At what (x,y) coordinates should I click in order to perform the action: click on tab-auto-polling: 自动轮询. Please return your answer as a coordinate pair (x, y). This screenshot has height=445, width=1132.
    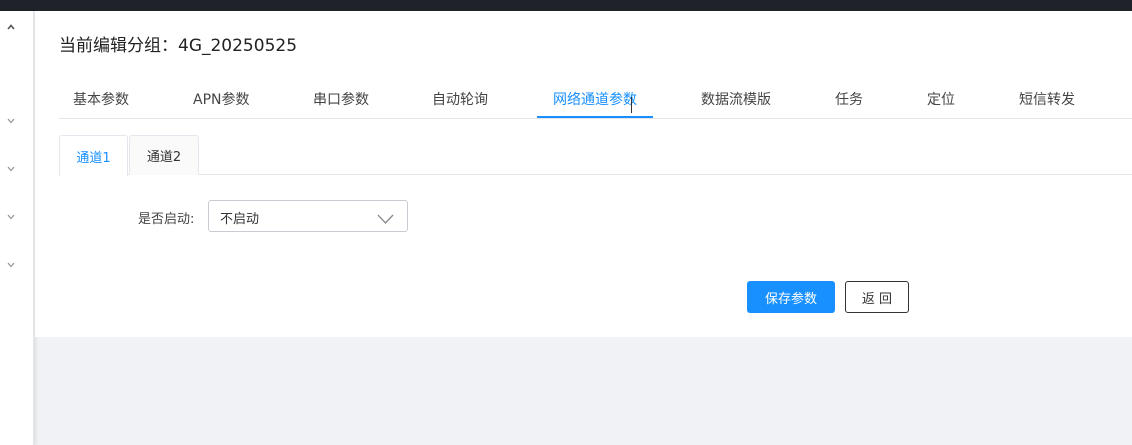
    Looking at the image, I should click on (460, 104).